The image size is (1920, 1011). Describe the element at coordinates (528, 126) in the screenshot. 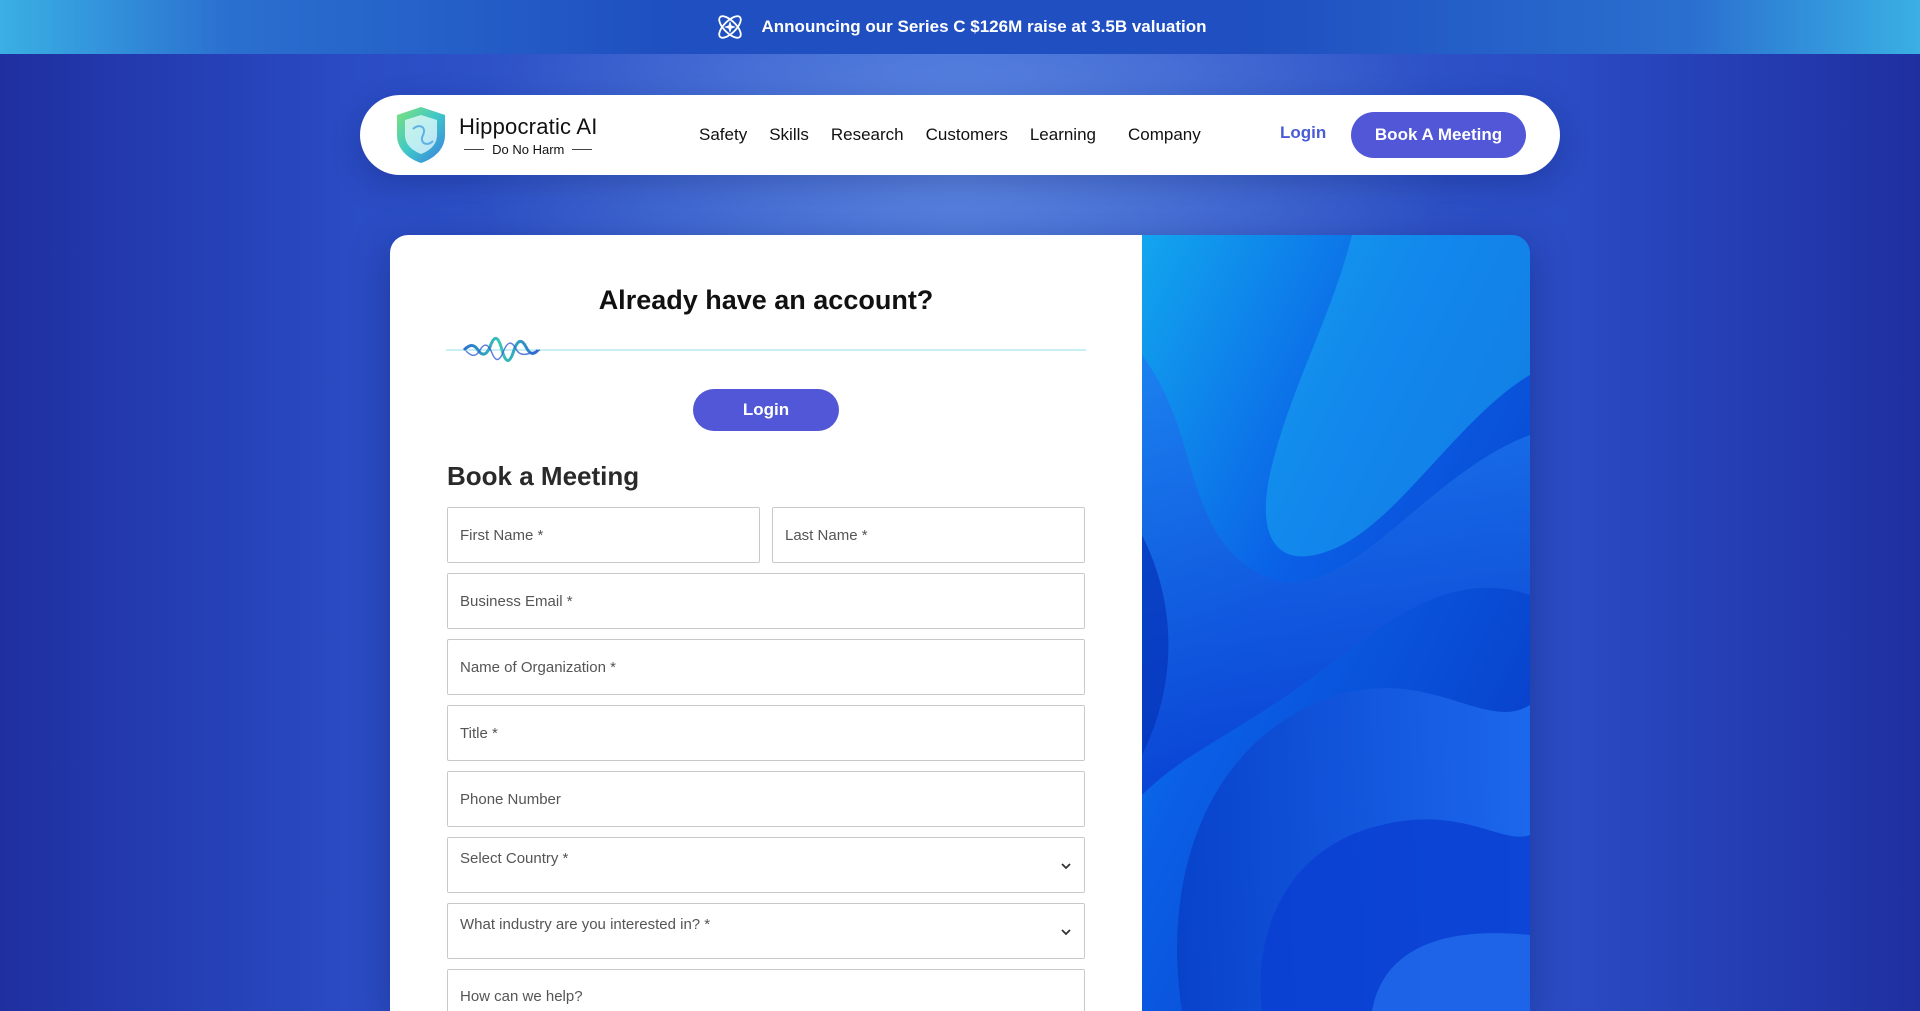

I see `brand-name: Hippocratic AI` at that location.